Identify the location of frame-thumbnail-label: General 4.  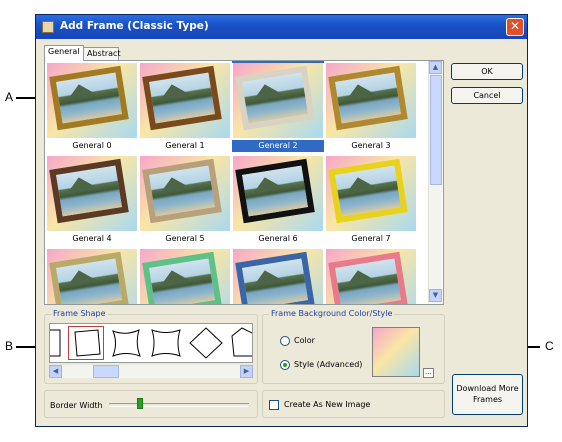
(92, 238).